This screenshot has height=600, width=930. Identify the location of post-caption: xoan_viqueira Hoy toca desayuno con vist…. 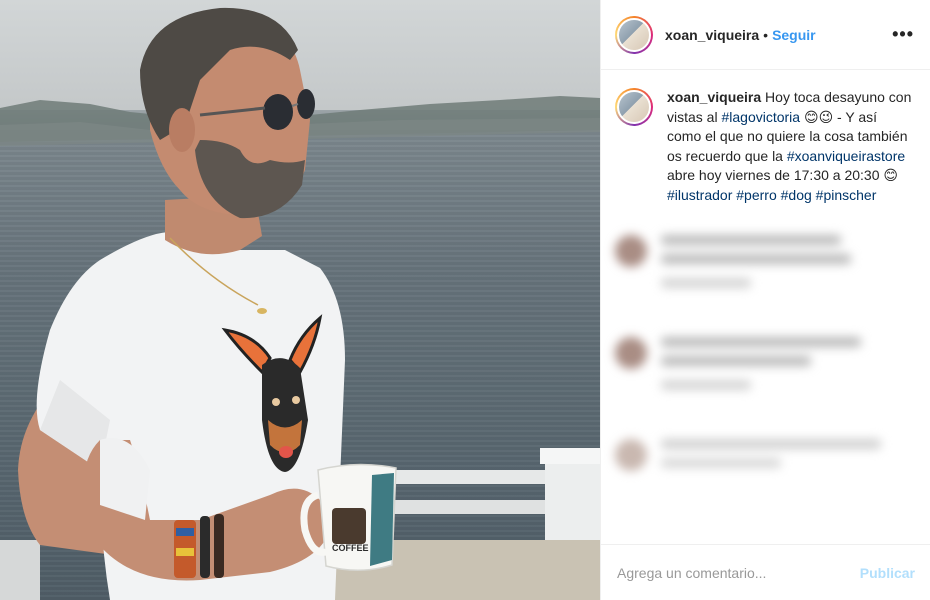
(765, 137).